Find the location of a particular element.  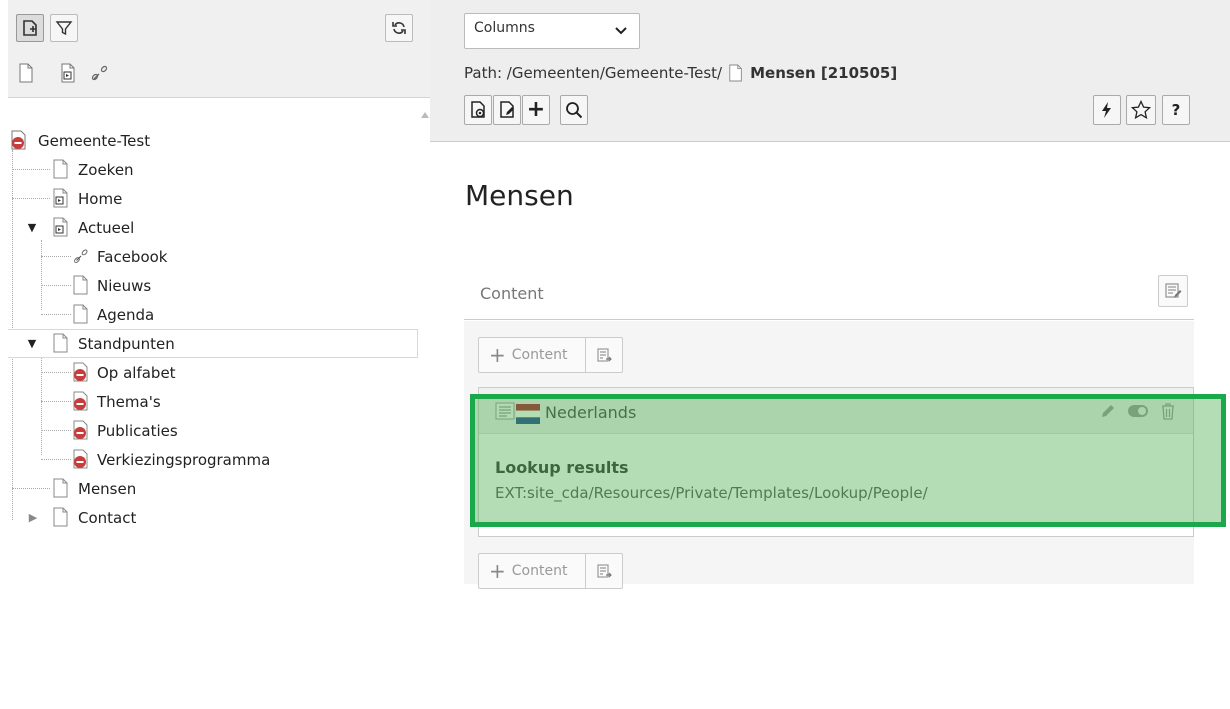

view-page-icon is located at coordinates (478, 109).